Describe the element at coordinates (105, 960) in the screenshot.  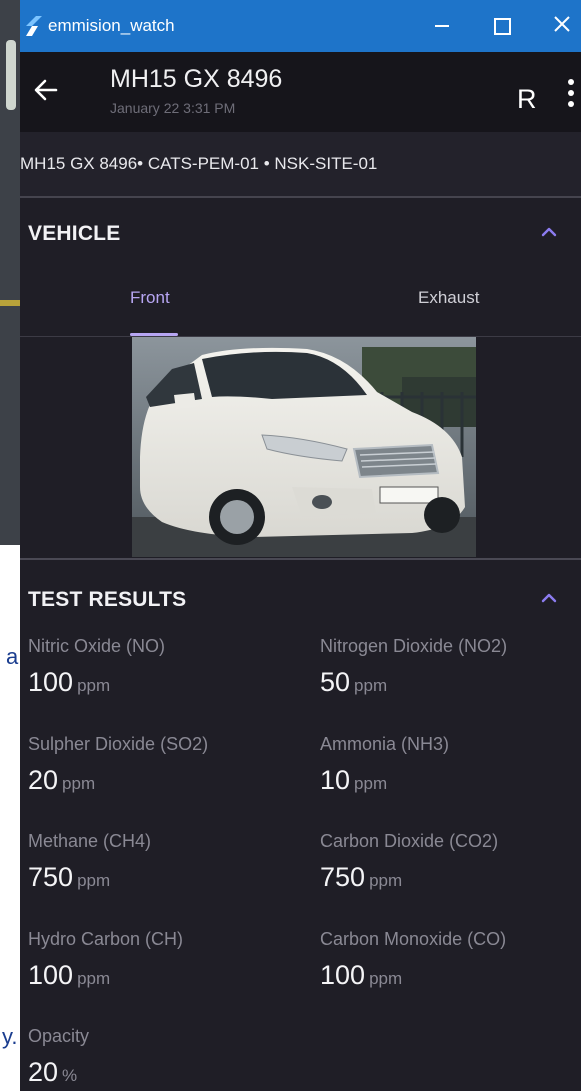
I see `metric-hydro-carbon: Hydro Carbon (CH) 100 ppm` at that location.